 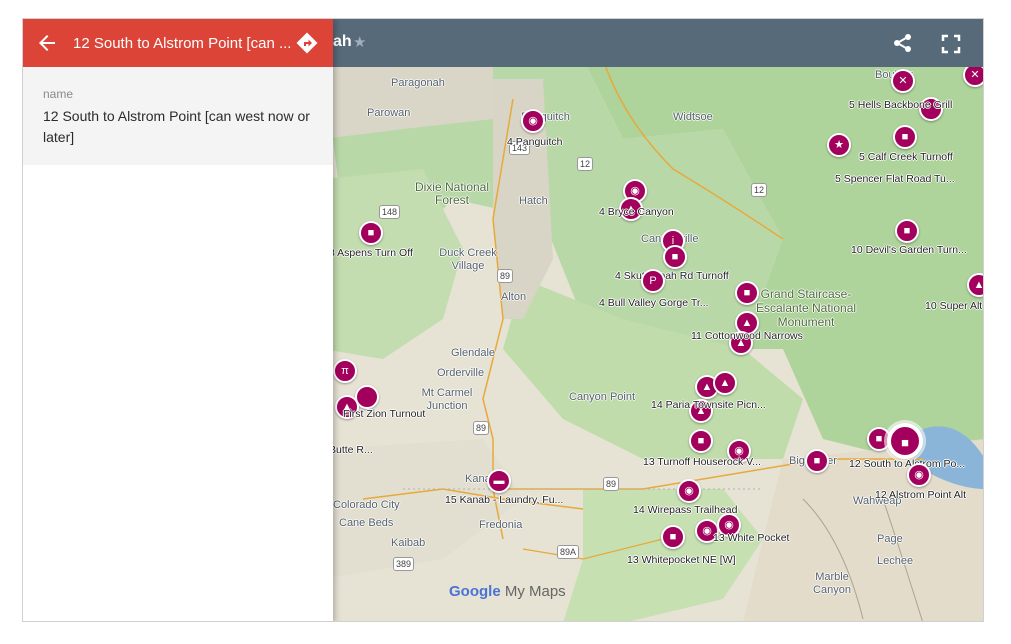 What do you see at coordinates (839, 145) in the screenshot?
I see `star-marker-icon: ★` at bounding box center [839, 145].